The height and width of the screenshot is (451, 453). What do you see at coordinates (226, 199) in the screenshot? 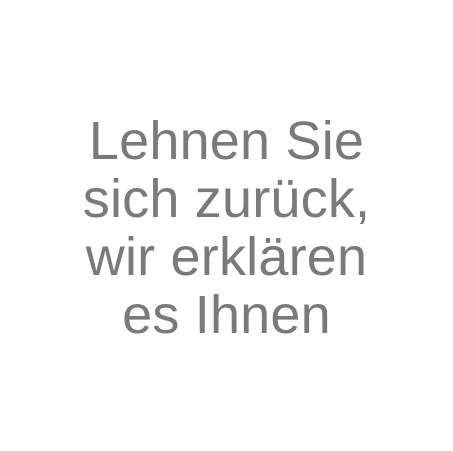
I see `headline-line-2: sich zurück,` at bounding box center [226, 199].